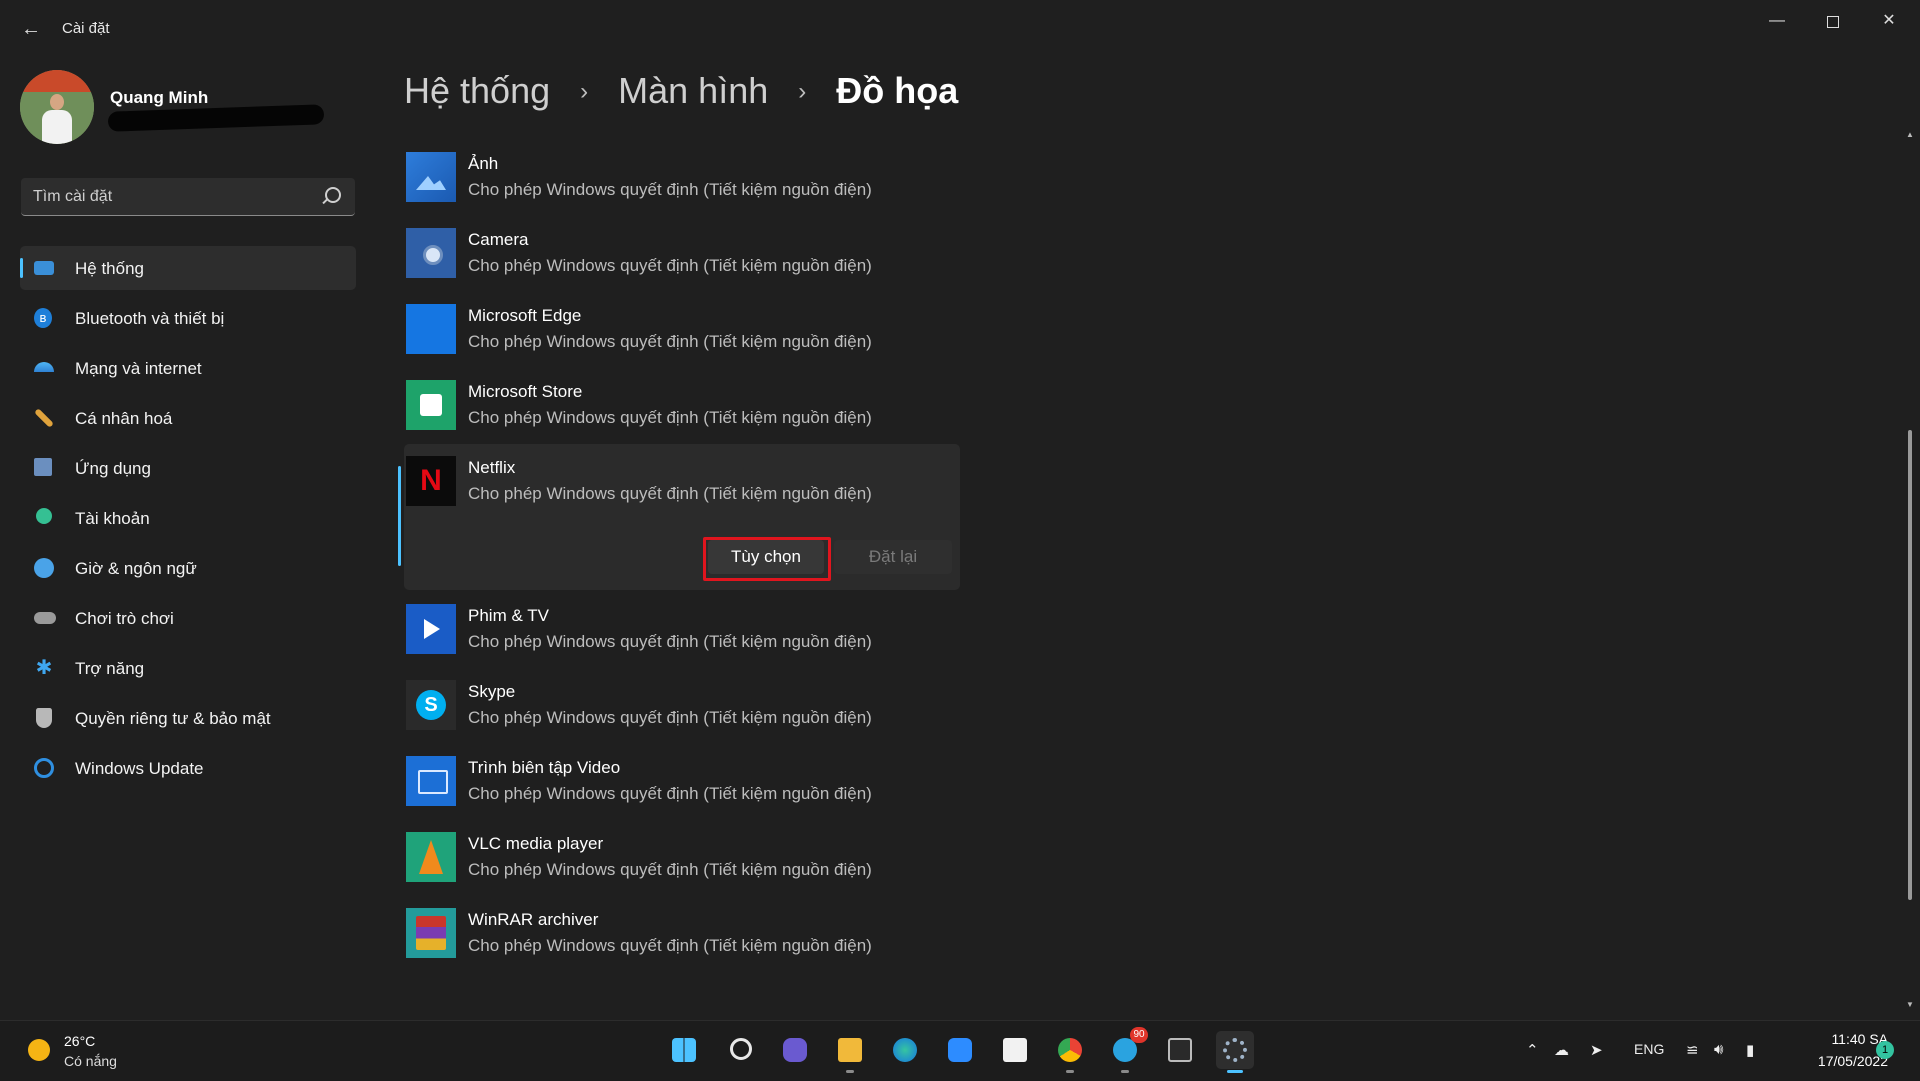 This screenshot has height=1081, width=1920. I want to click on sidebar-item-accessibility: ✱ Trợ năng, so click(188, 668).